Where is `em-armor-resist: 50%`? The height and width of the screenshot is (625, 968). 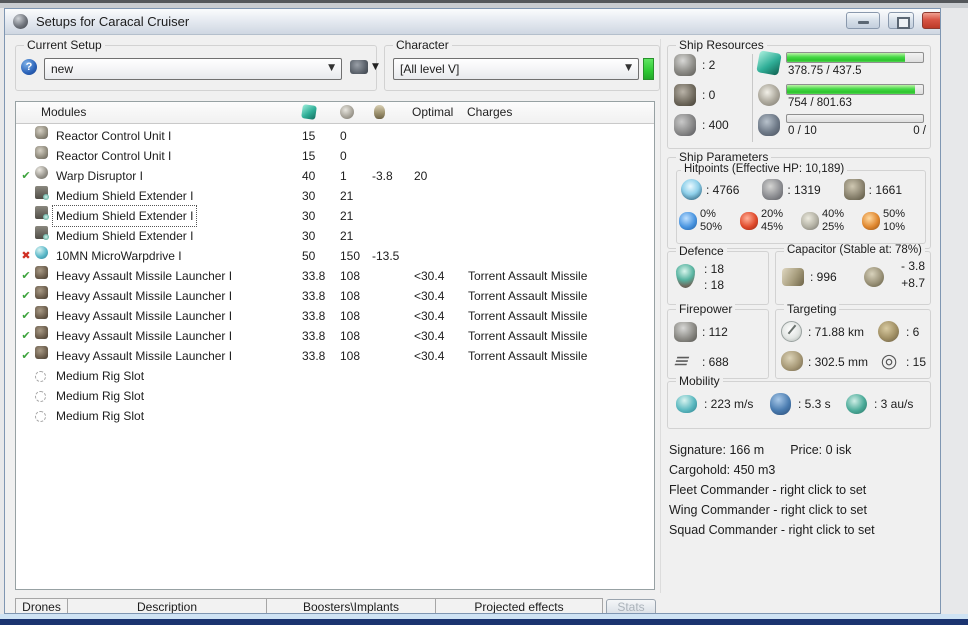
em-armor-resist: 50% is located at coordinates (711, 227).